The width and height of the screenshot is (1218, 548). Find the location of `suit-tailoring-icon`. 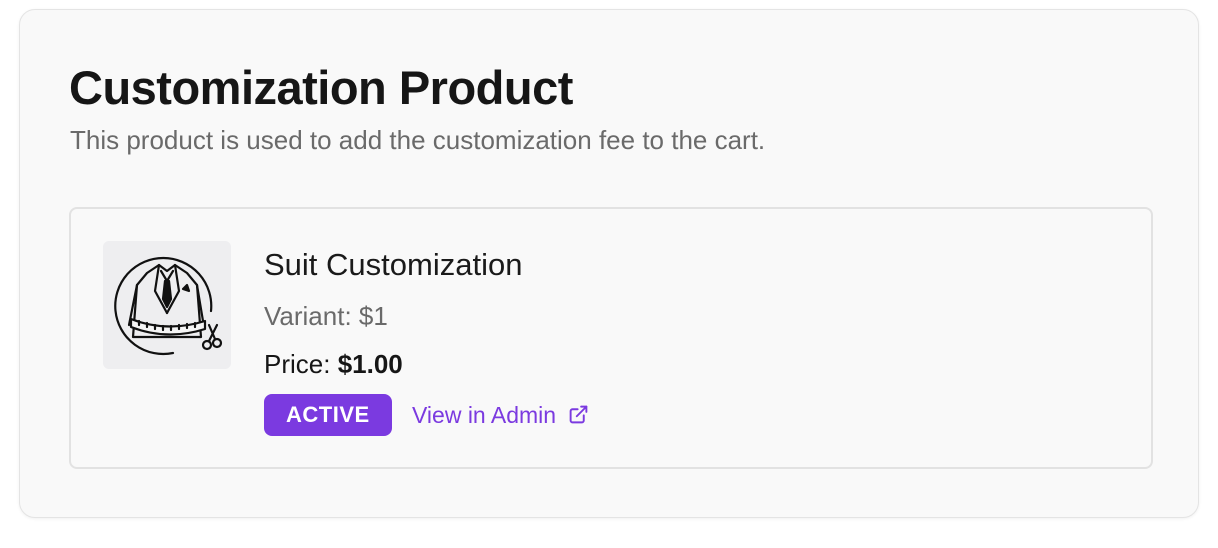

suit-tailoring-icon is located at coordinates (168, 306).